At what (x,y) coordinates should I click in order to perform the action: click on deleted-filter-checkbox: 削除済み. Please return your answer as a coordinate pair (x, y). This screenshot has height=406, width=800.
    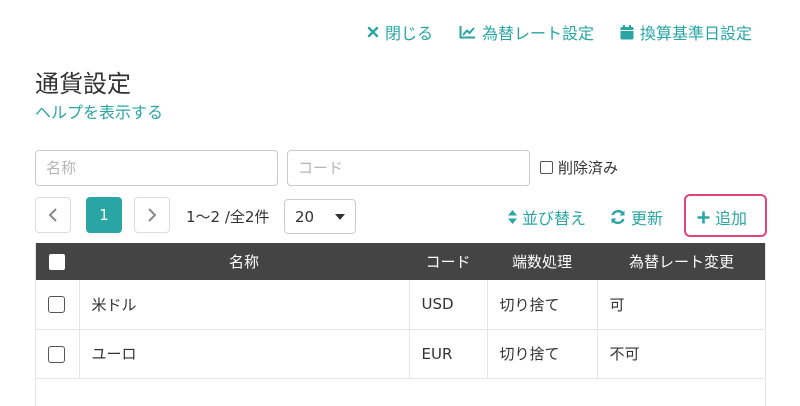
    Looking at the image, I should click on (579, 167).